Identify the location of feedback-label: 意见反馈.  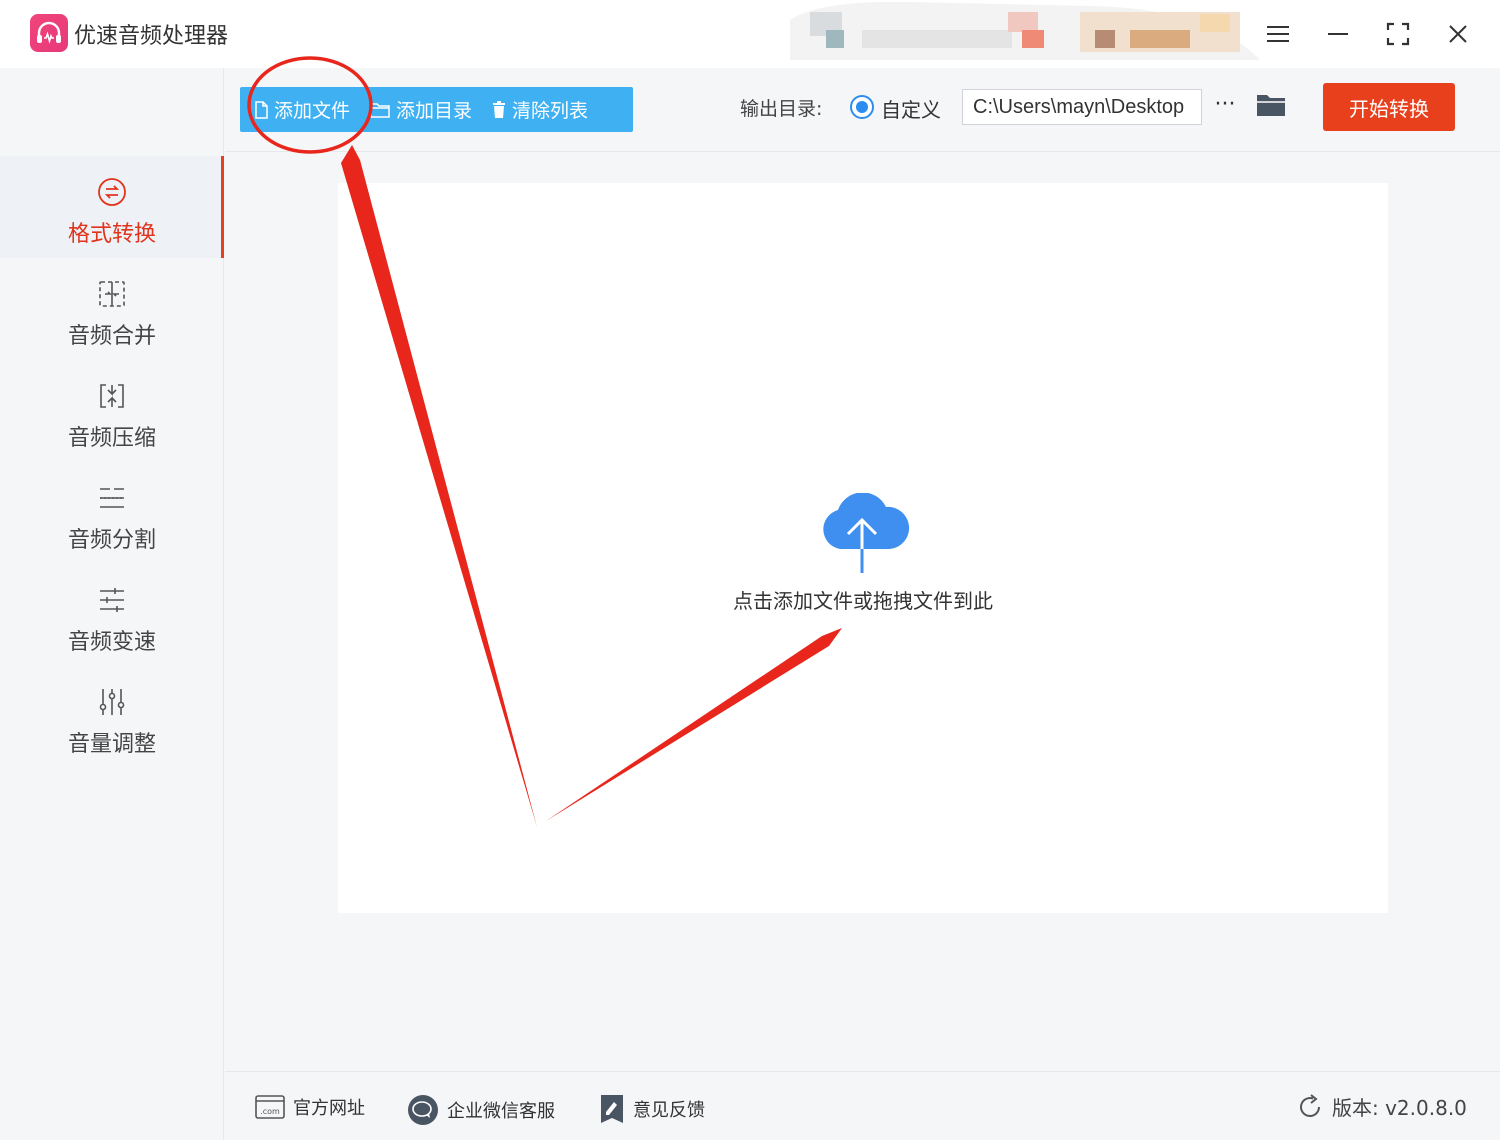
(669, 1110).